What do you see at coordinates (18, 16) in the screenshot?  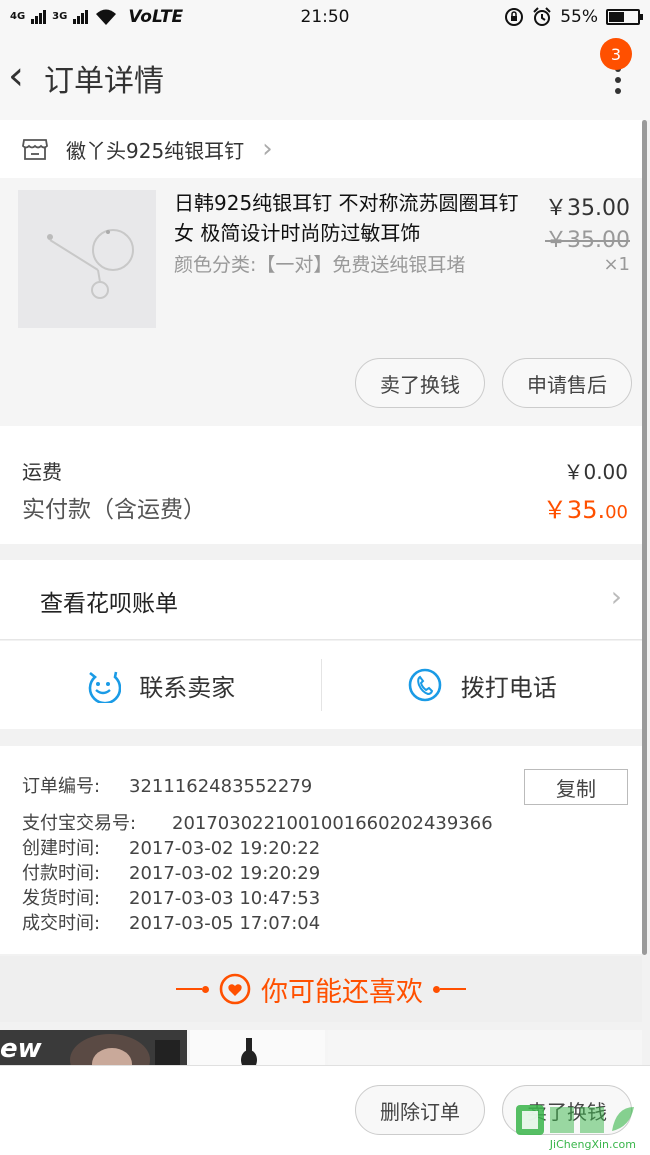 I see `signal-4g-label: 4G` at bounding box center [18, 16].